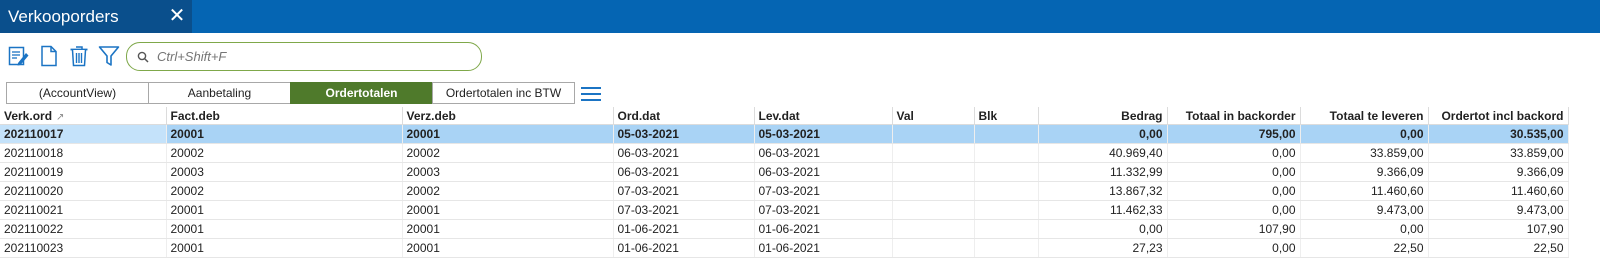 This screenshot has width=1600, height=267. I want to click on column-header-val: Val, so click(933, 116).